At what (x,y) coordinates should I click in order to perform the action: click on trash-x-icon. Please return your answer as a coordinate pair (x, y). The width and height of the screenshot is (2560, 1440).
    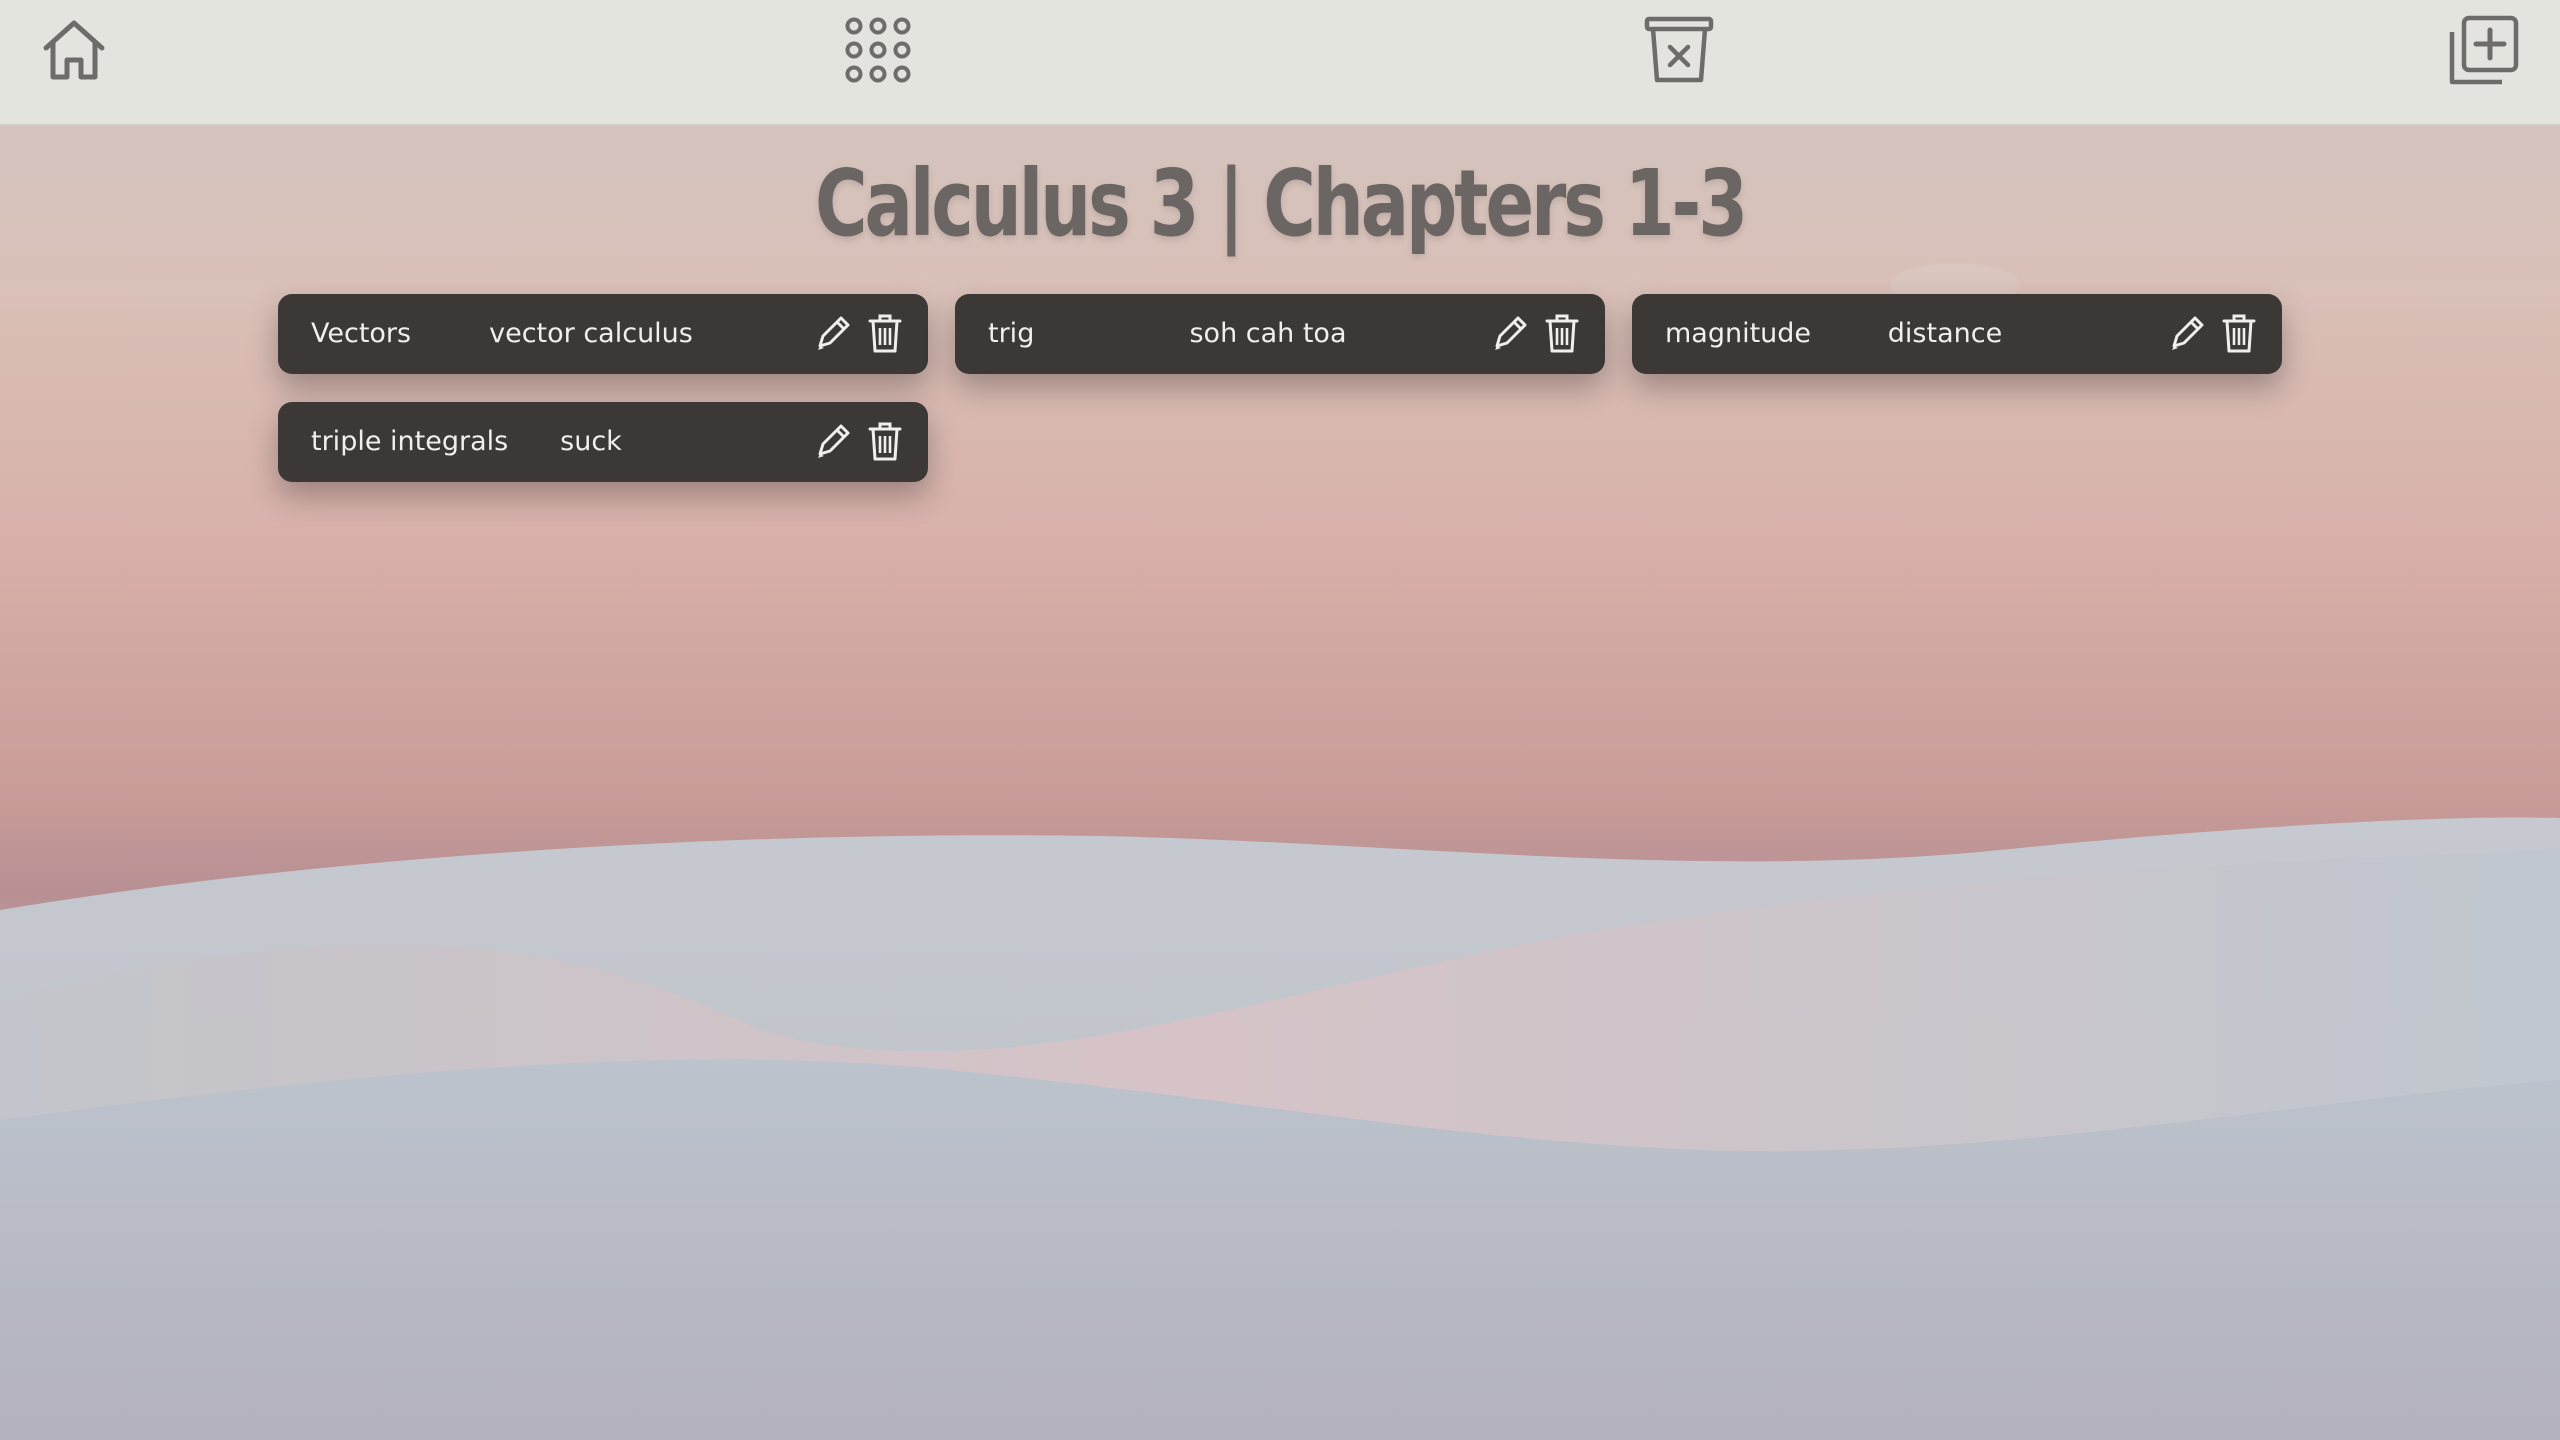
    Looking at the image, I should click on (1679, 50).